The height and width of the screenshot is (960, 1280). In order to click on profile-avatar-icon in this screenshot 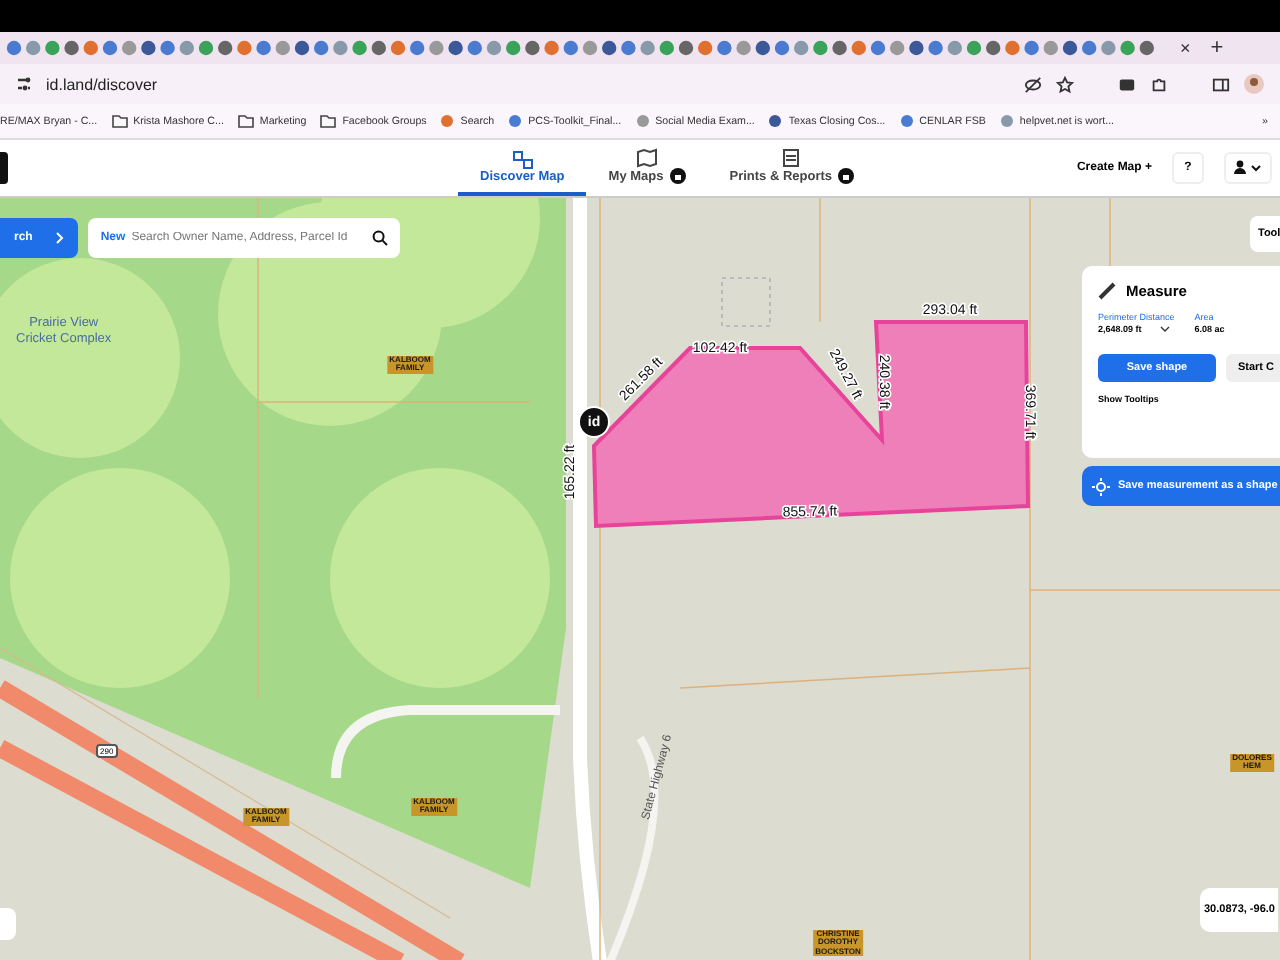, I will do `click(1254, 84)`.